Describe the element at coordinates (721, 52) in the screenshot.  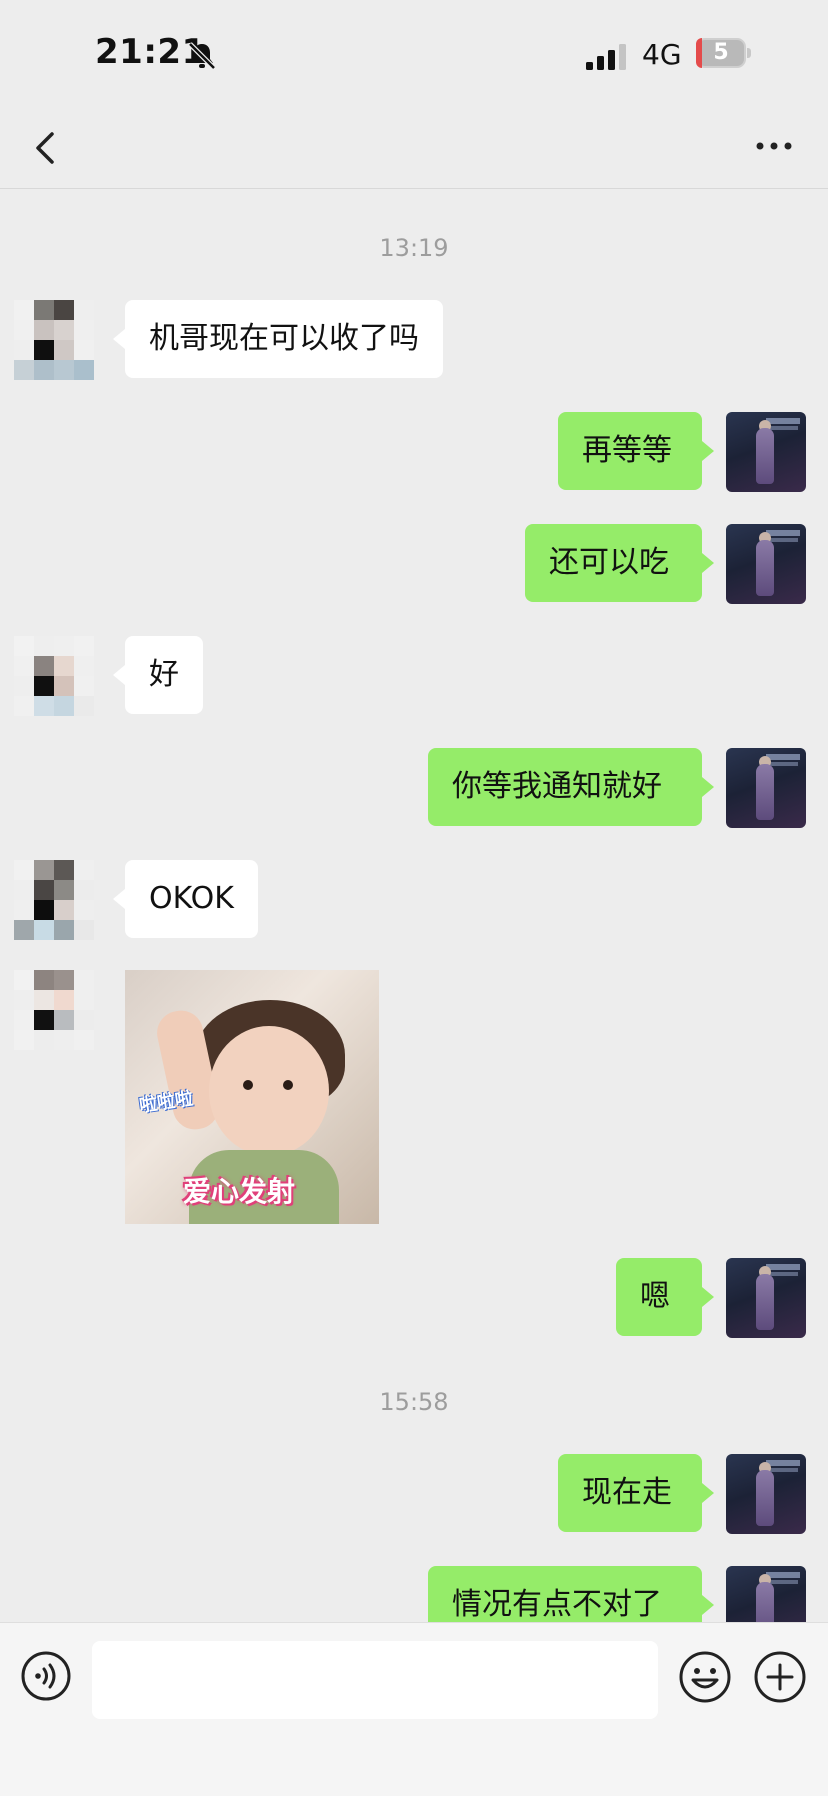
I see `battery-level: 5` at that location.